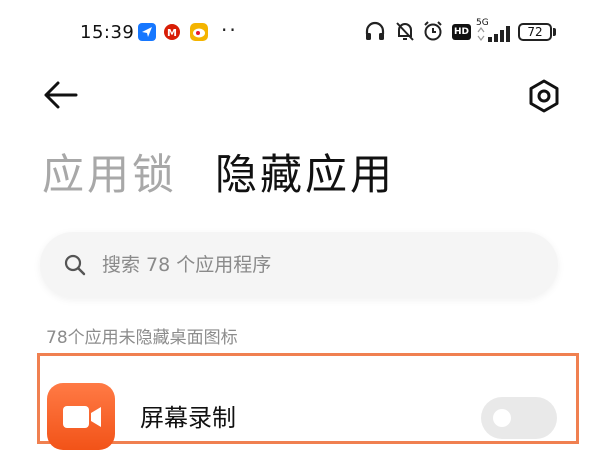 This screenshot has width=600, height=454. What do you see at coordinates (229, 30) in the screenshot?
I see `more-notifications-icon: ··` at bounding box center [229, 30].